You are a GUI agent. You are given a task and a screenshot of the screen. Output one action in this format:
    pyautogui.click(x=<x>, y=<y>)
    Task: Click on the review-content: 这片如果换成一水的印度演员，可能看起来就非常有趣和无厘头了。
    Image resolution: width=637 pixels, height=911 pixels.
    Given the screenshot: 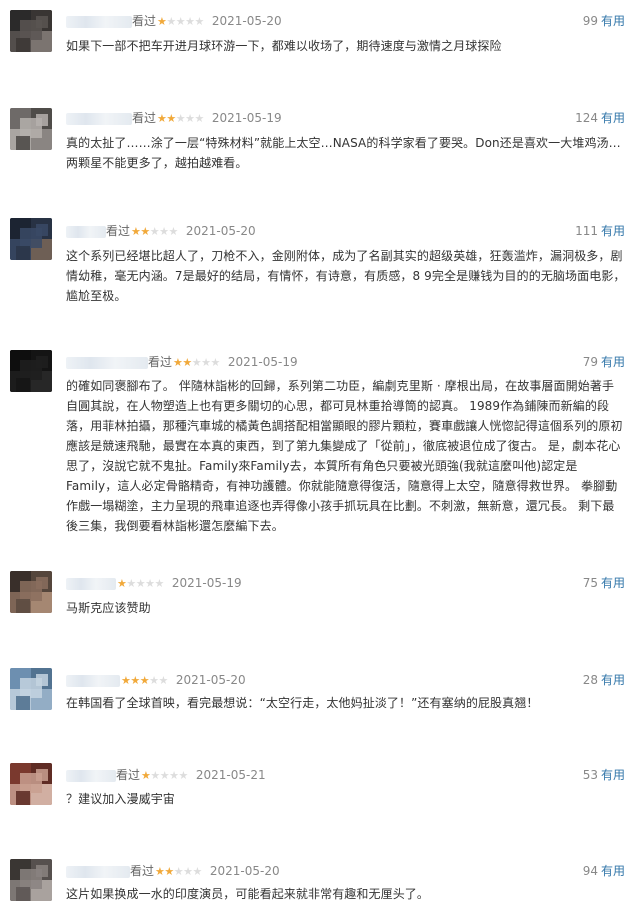 What is the action you would take?
    pyautogui.click(x=248, y=894)
    